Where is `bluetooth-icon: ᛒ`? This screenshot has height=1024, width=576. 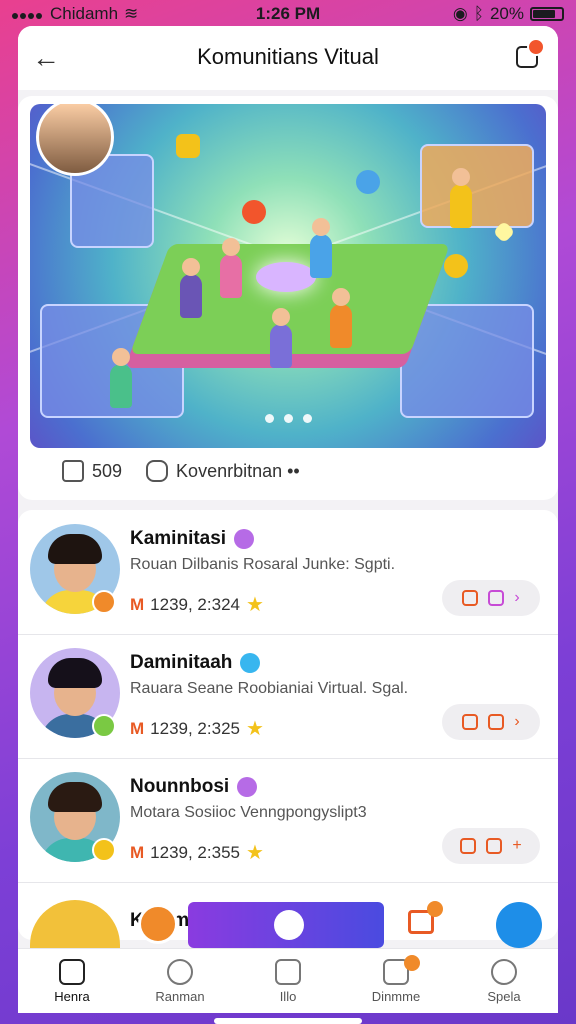
bluetooth-icon: ᛒ is located at coordinates (478, 13).